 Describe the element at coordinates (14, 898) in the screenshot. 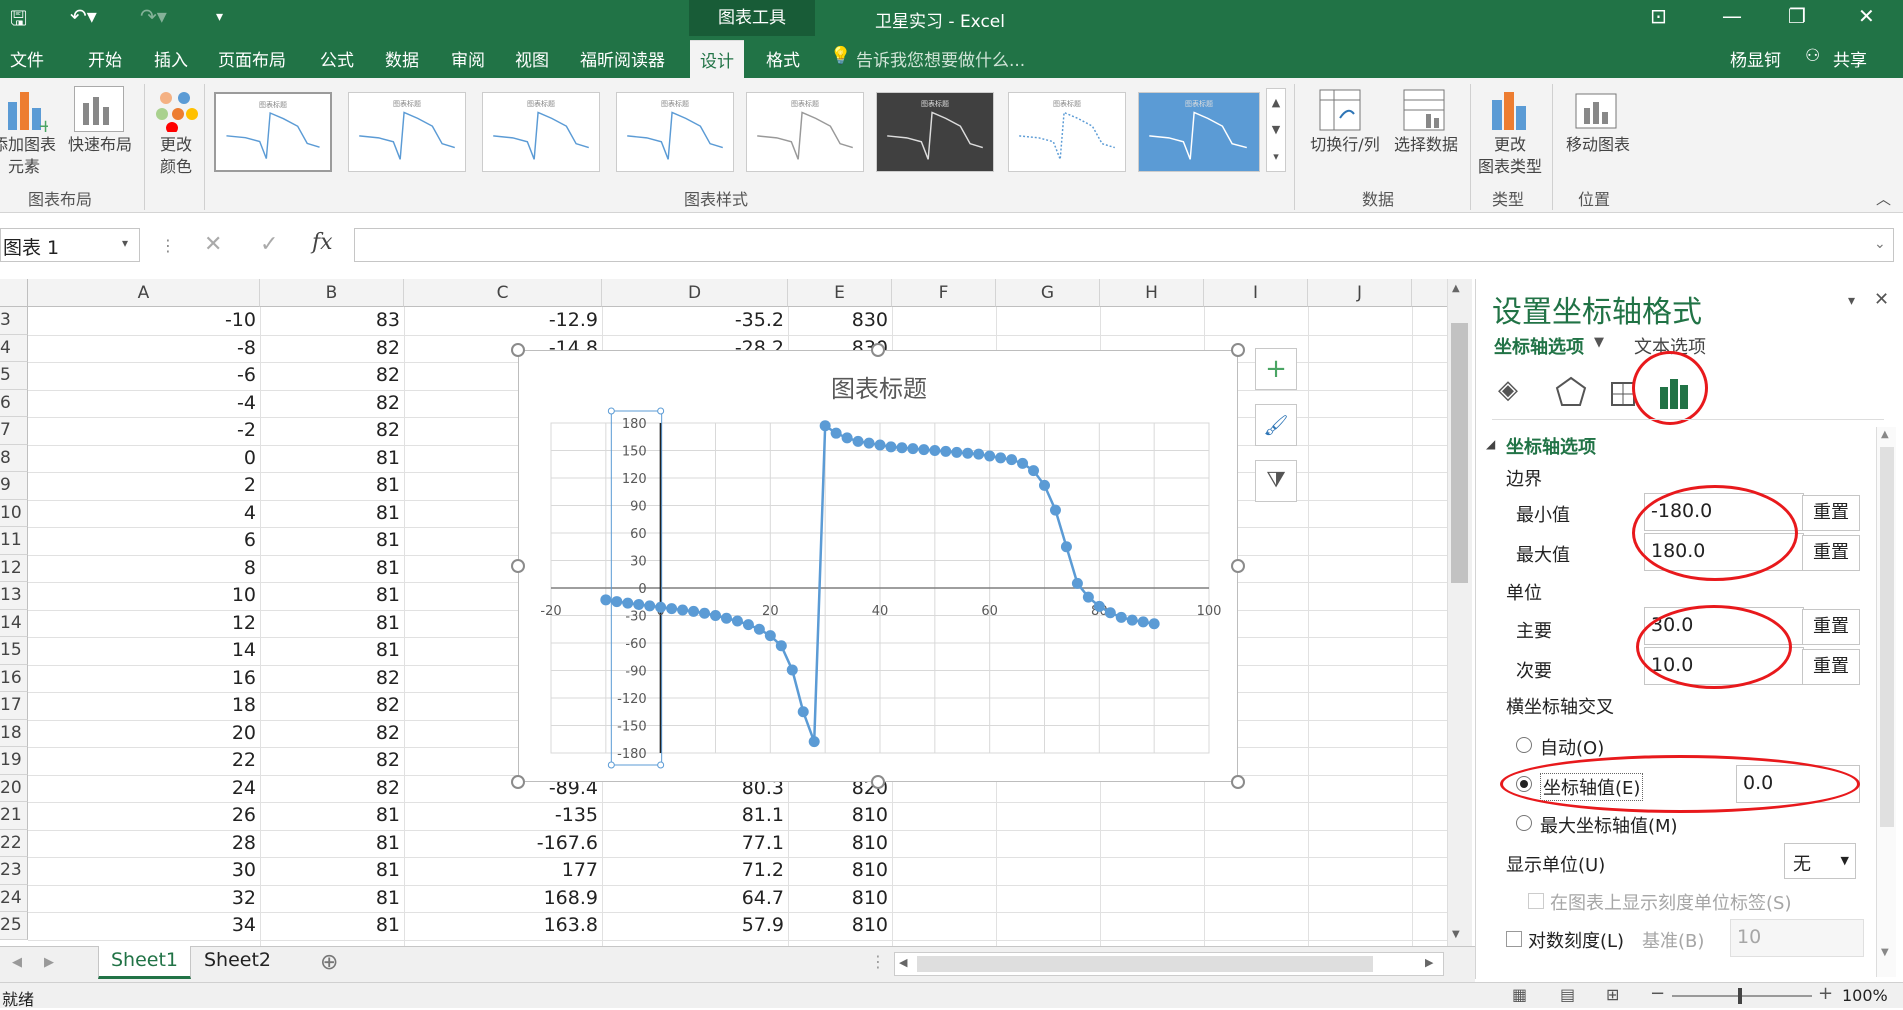

I see `row-header: 24` at that location.